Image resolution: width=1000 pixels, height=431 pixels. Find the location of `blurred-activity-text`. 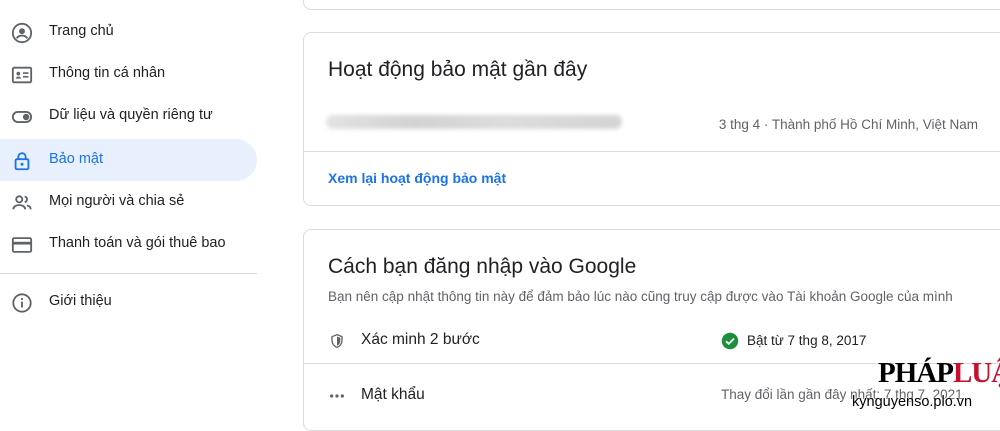

blurred-activity-text is located at coordinates (474, 122).